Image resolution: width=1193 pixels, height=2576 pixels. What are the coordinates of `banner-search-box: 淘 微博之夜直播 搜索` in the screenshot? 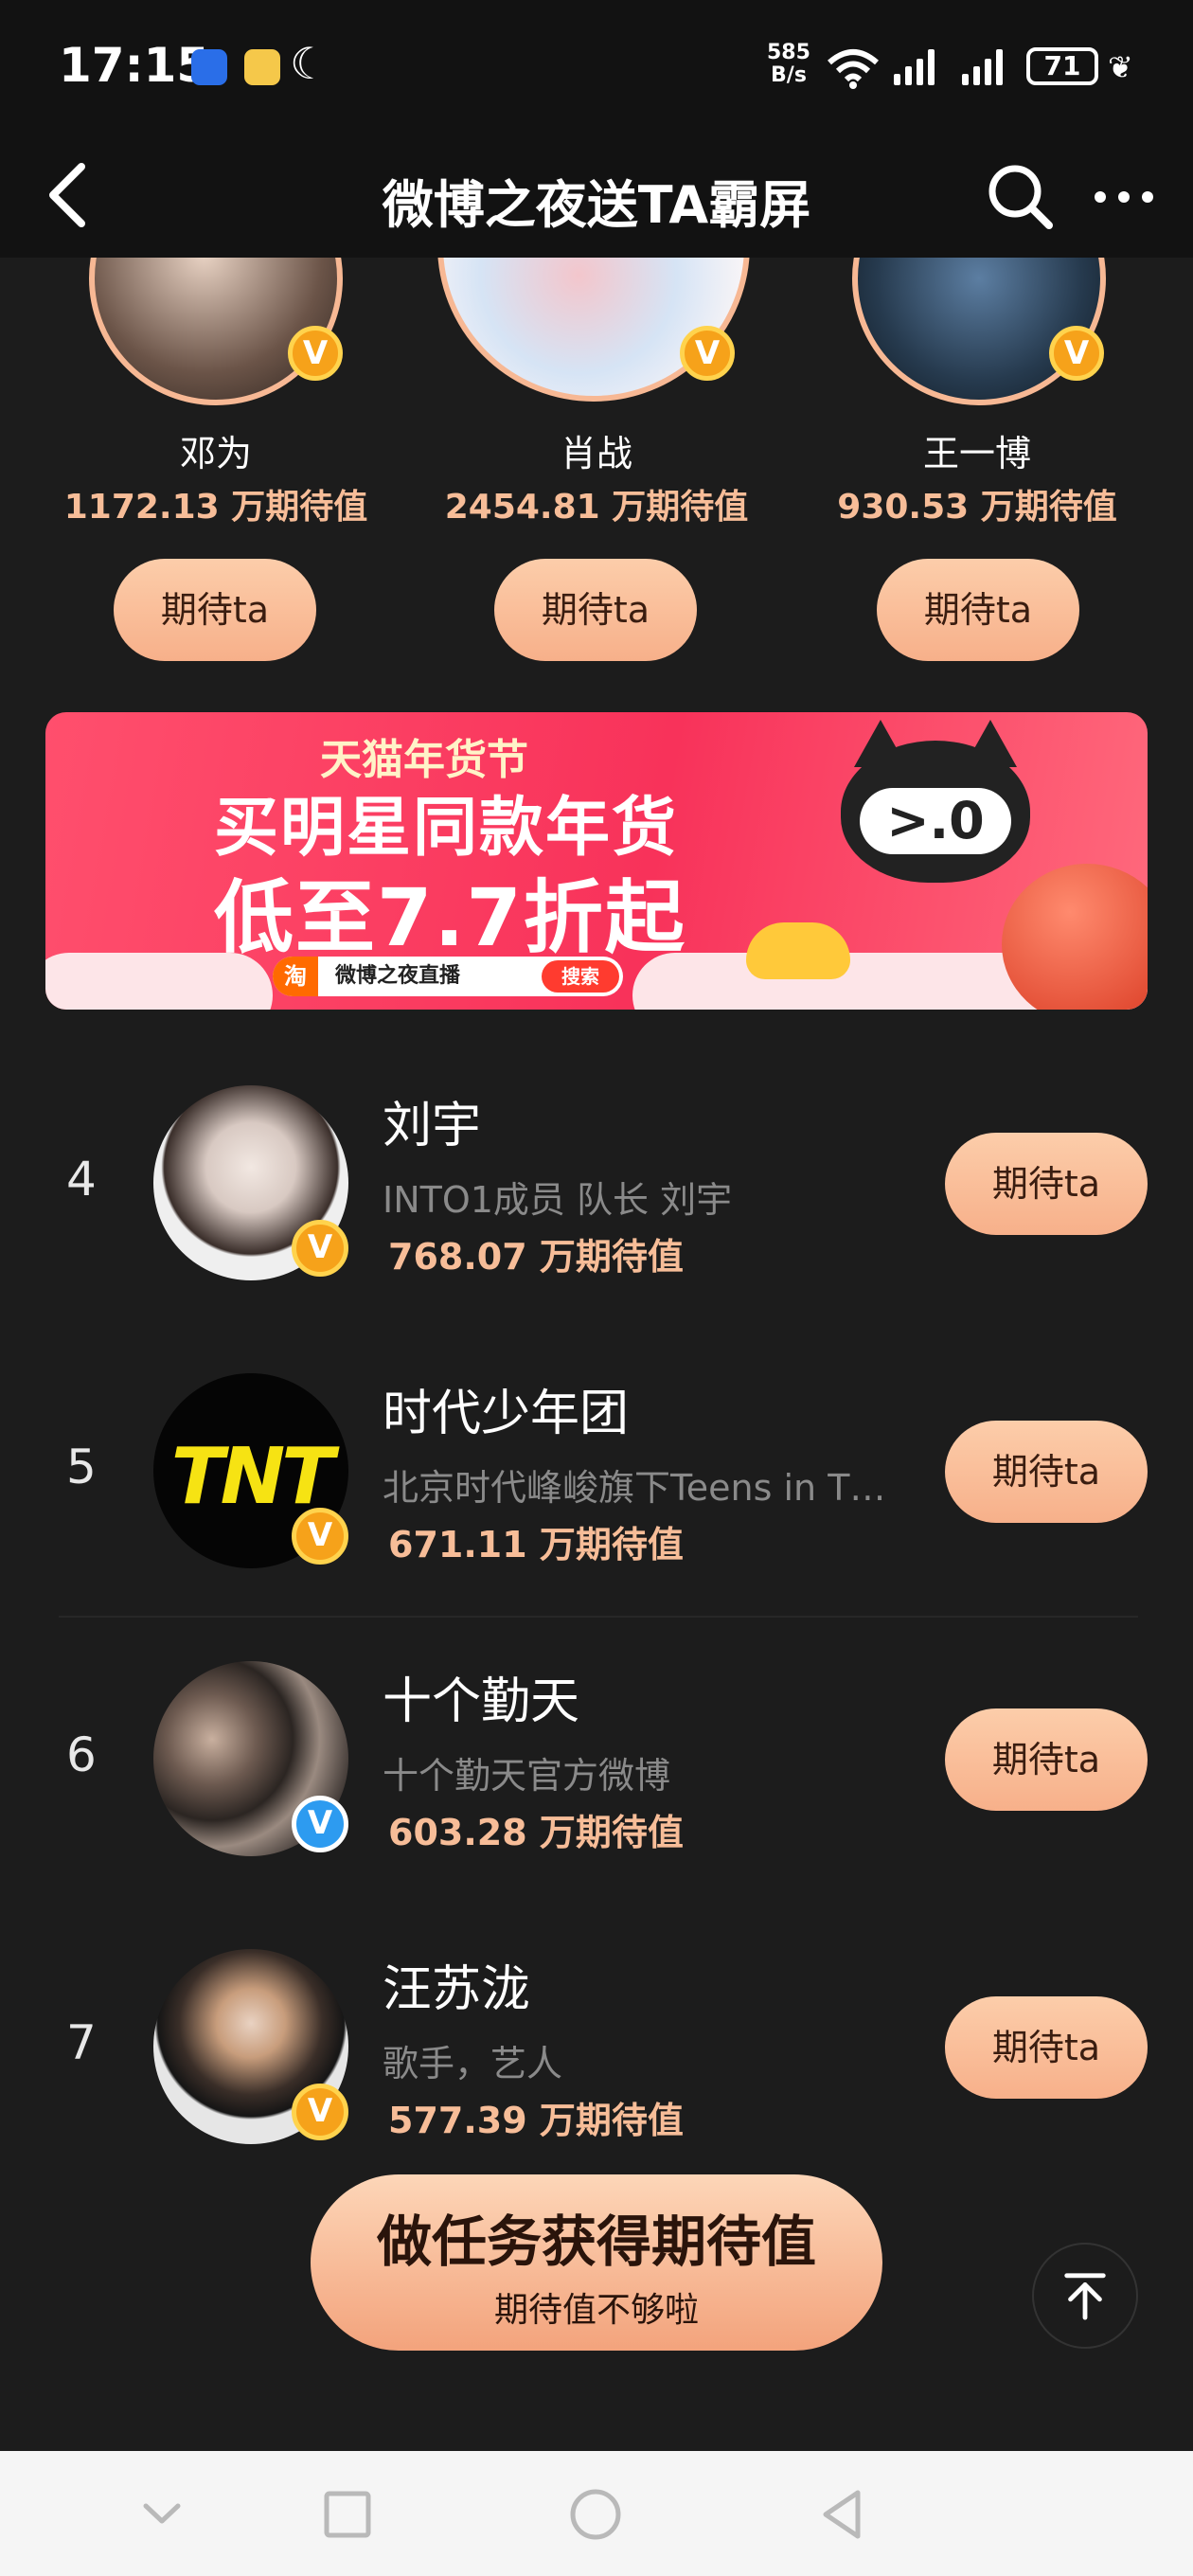 It's located at (448, 976).